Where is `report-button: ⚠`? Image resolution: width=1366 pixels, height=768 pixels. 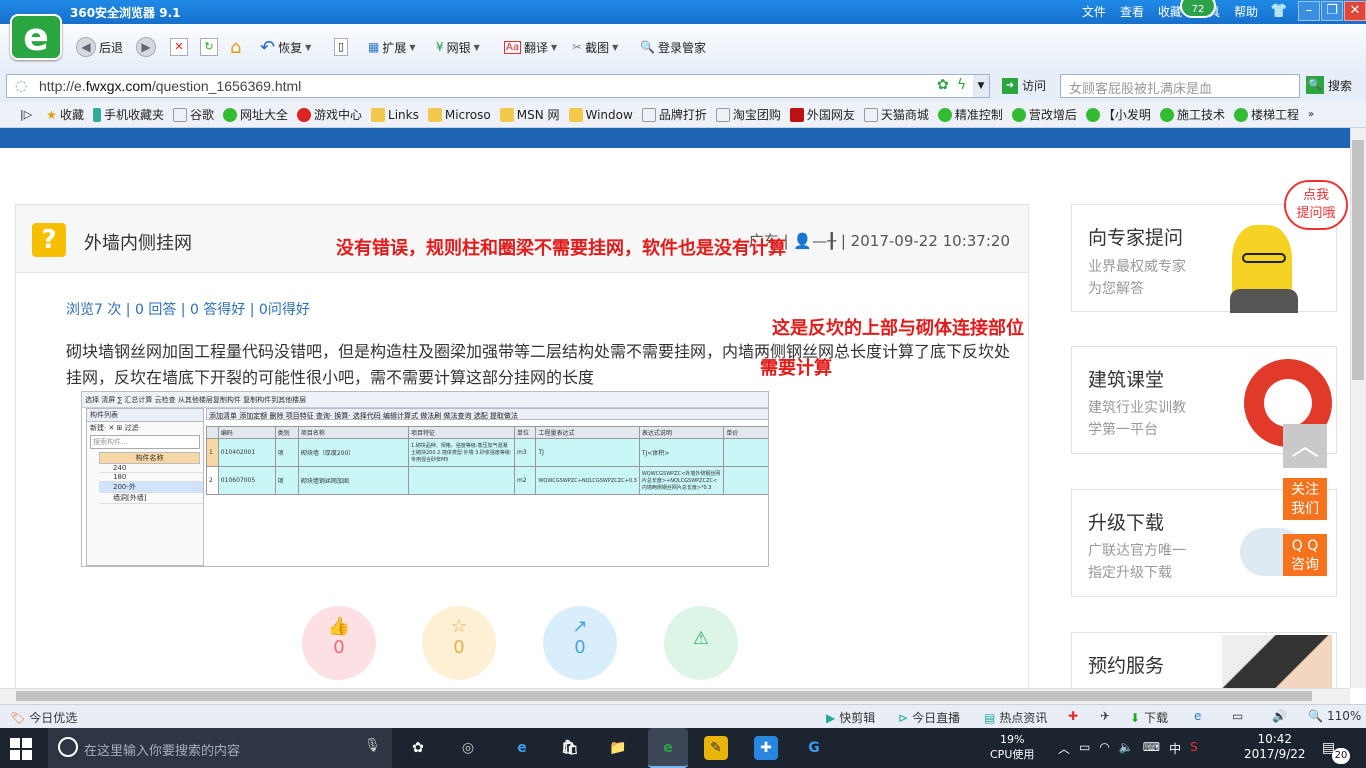
report-button: ⚠ is located at coordinates (701, 643).